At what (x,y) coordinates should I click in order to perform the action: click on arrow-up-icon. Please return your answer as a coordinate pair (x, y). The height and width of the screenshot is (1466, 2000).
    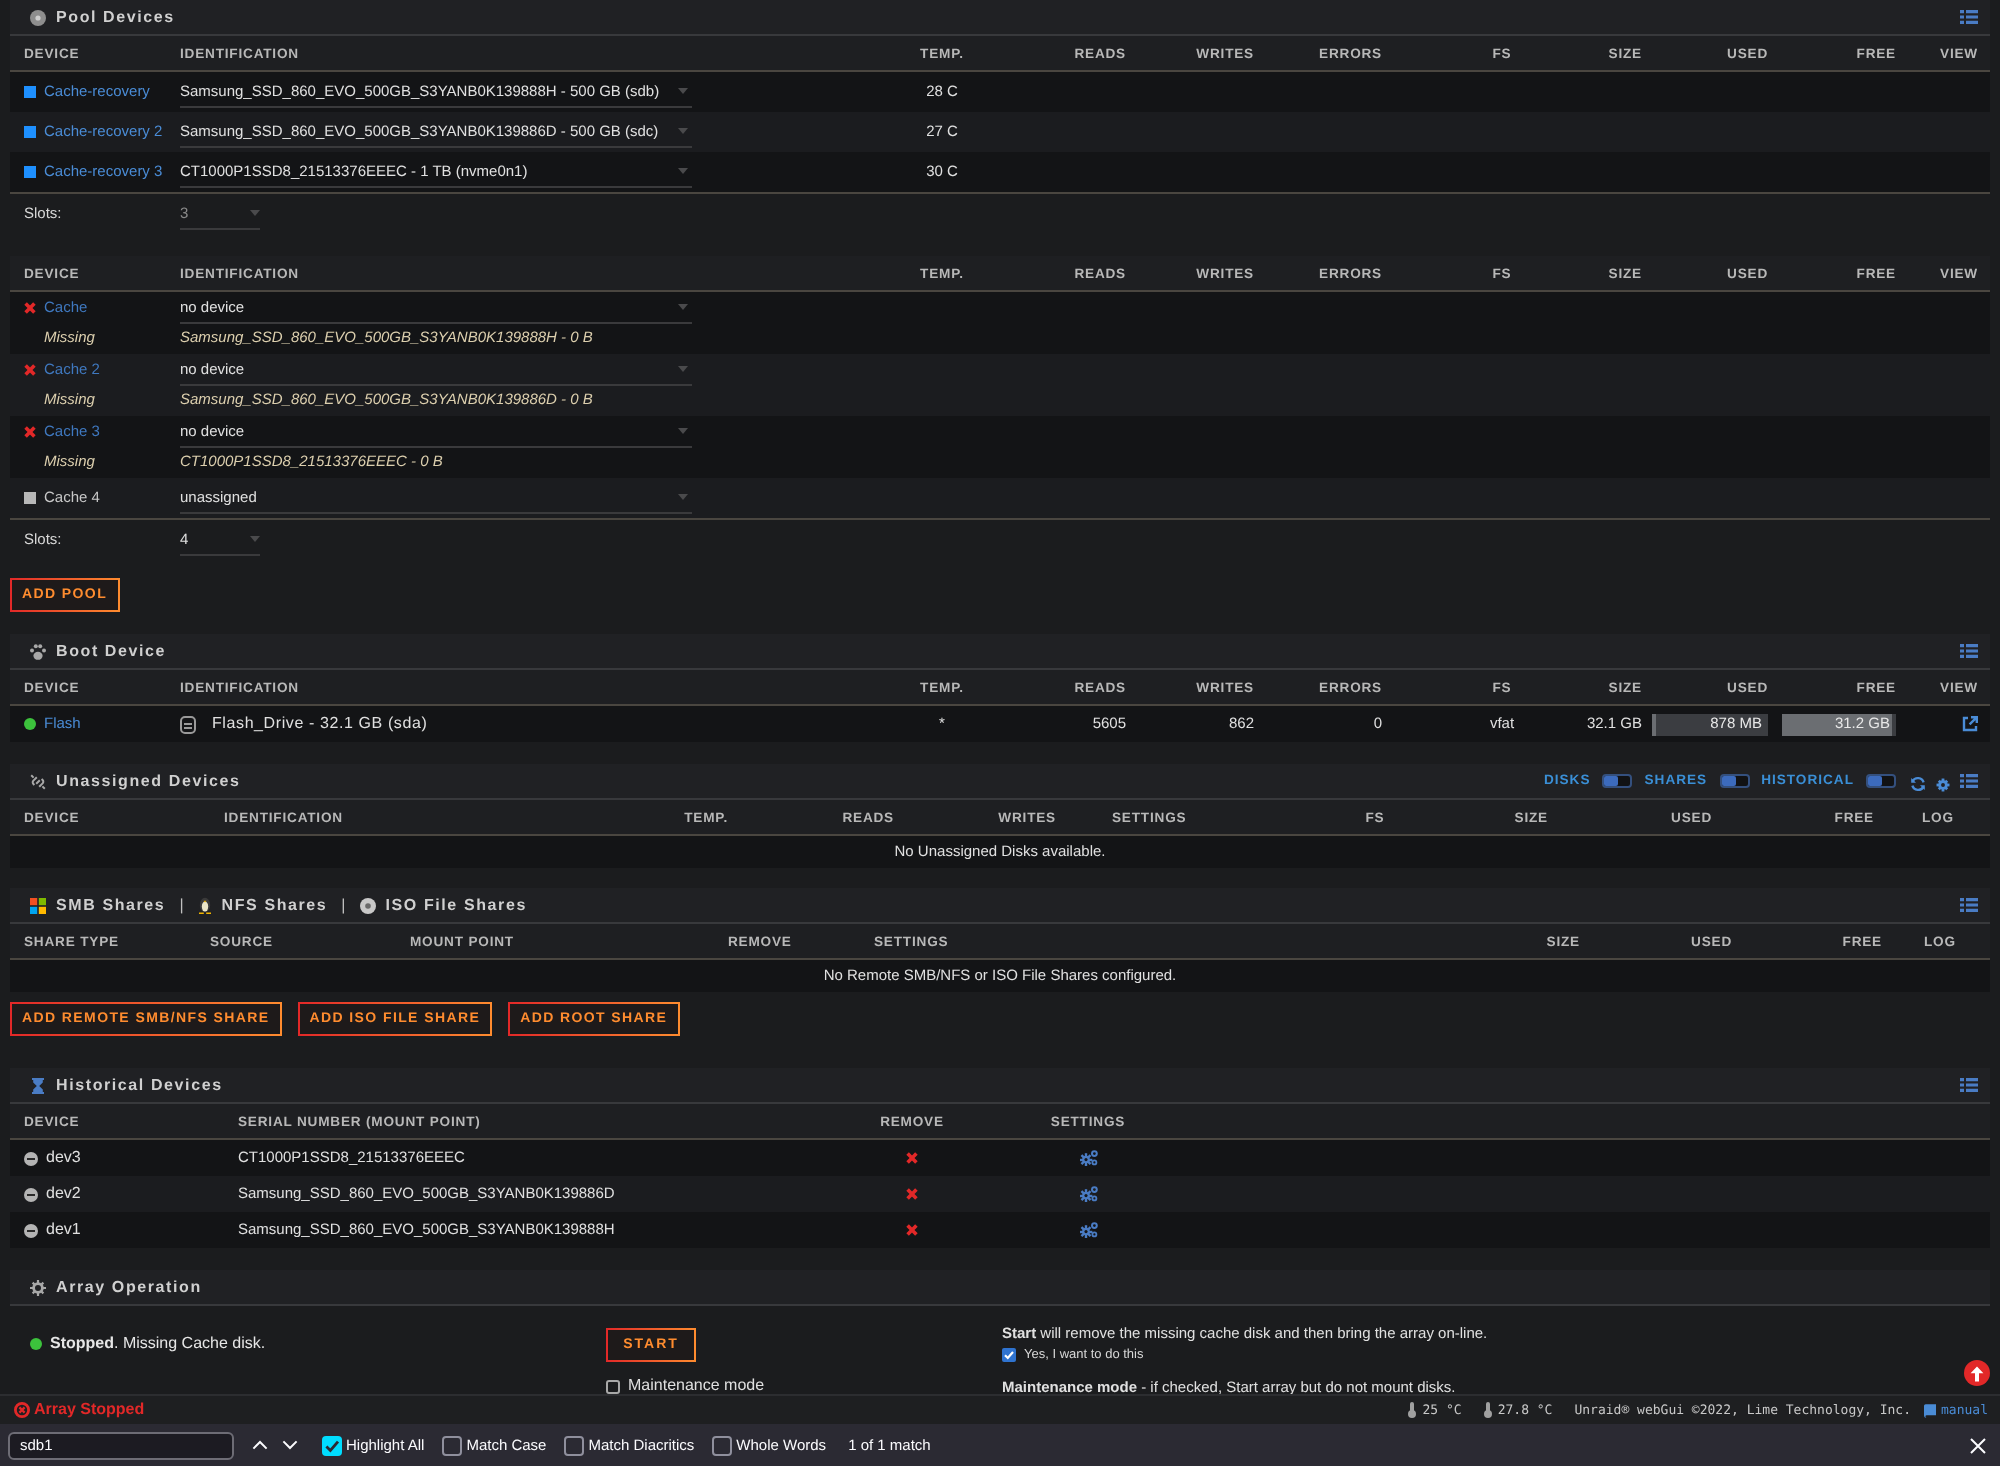
    Looking at the image, I should click on (1977, 1373).